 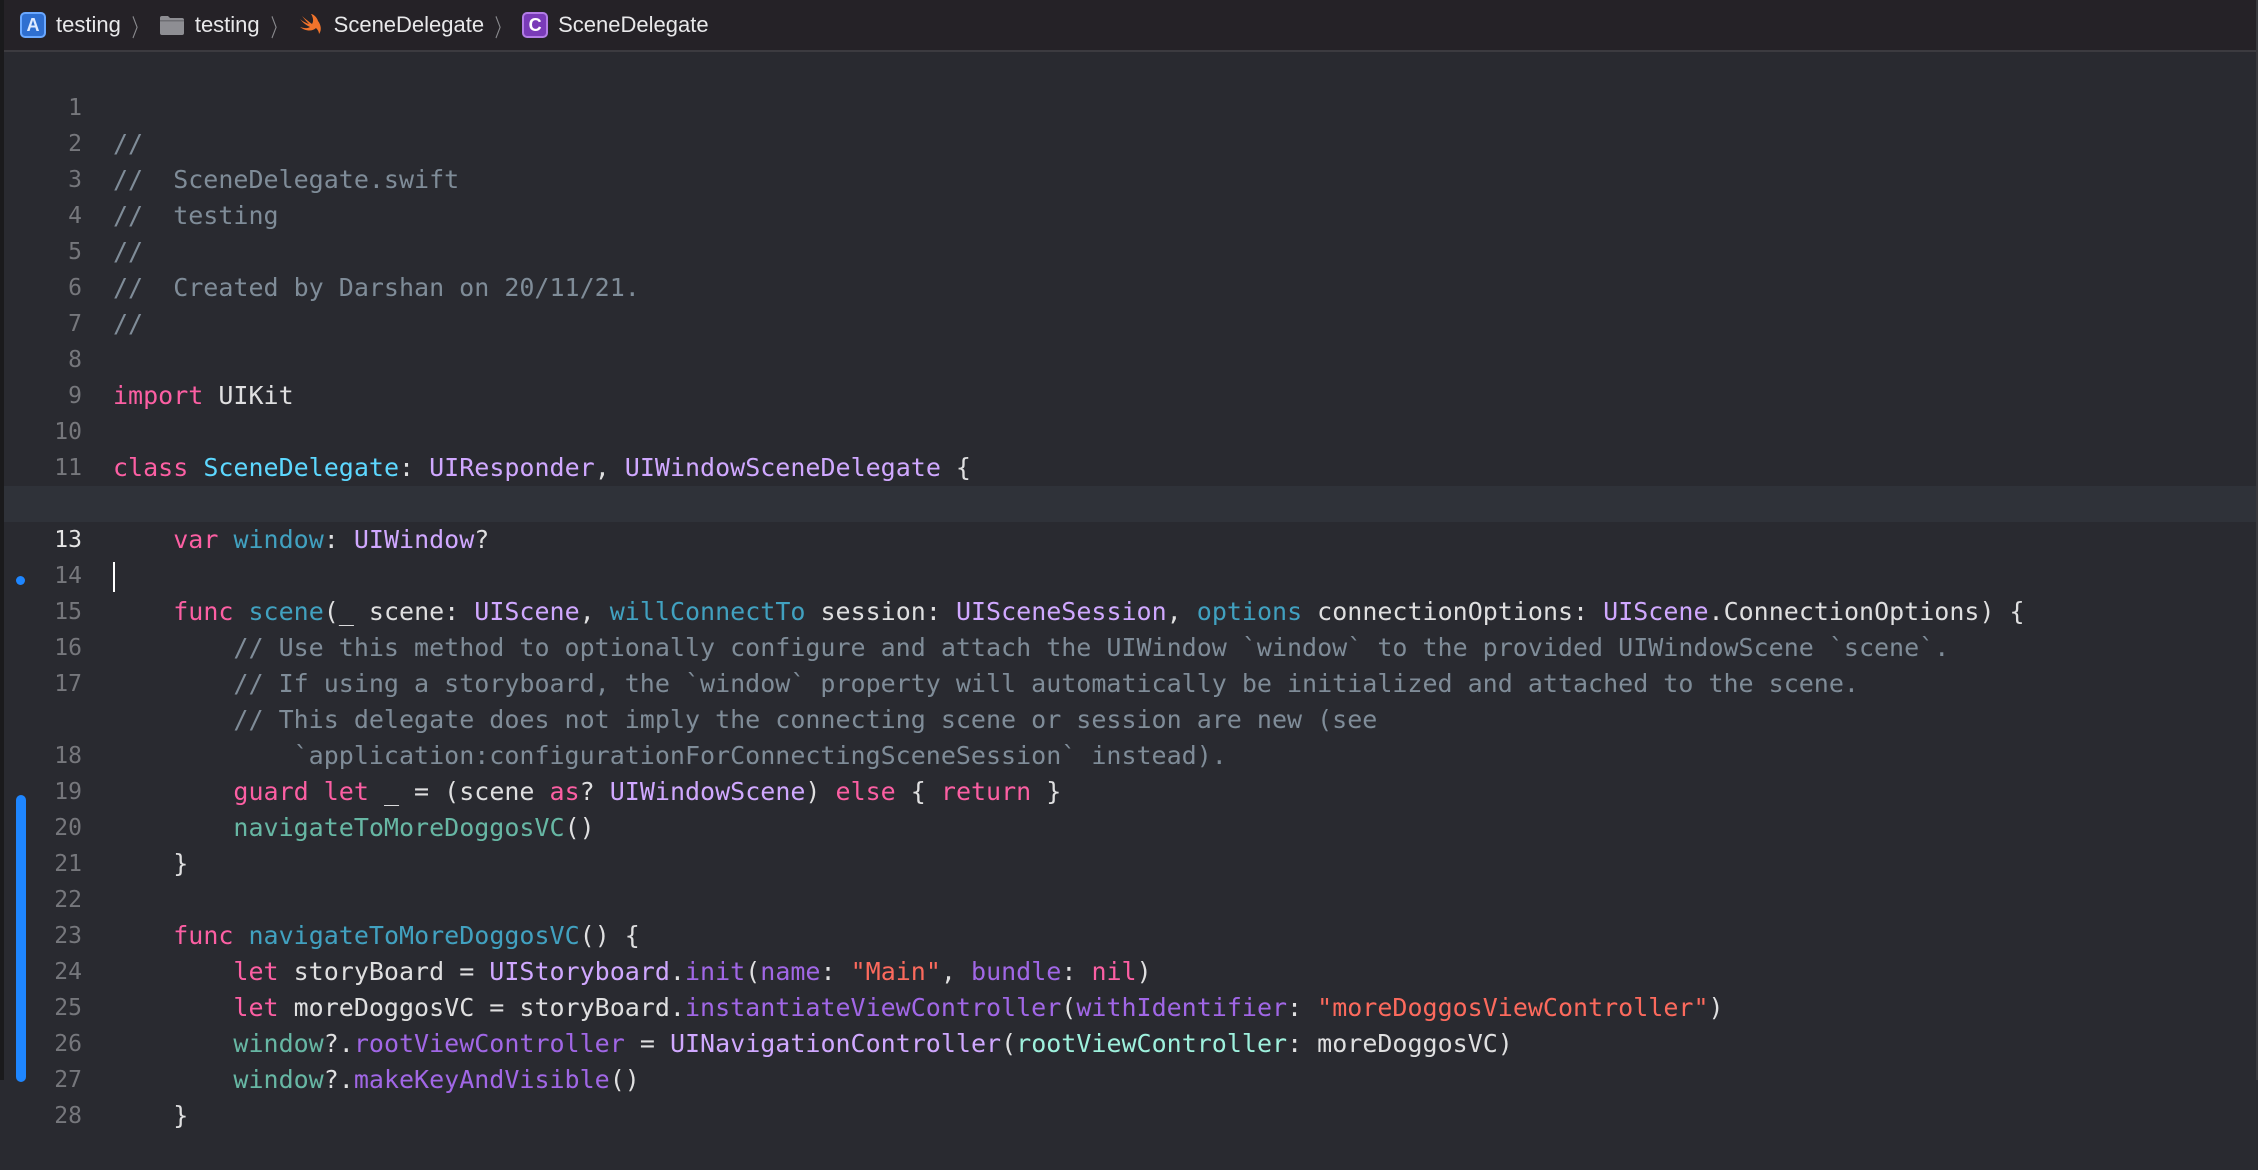 I want to click on breadcrumb-file: SceneDelegate, so click(x=391, y=25).